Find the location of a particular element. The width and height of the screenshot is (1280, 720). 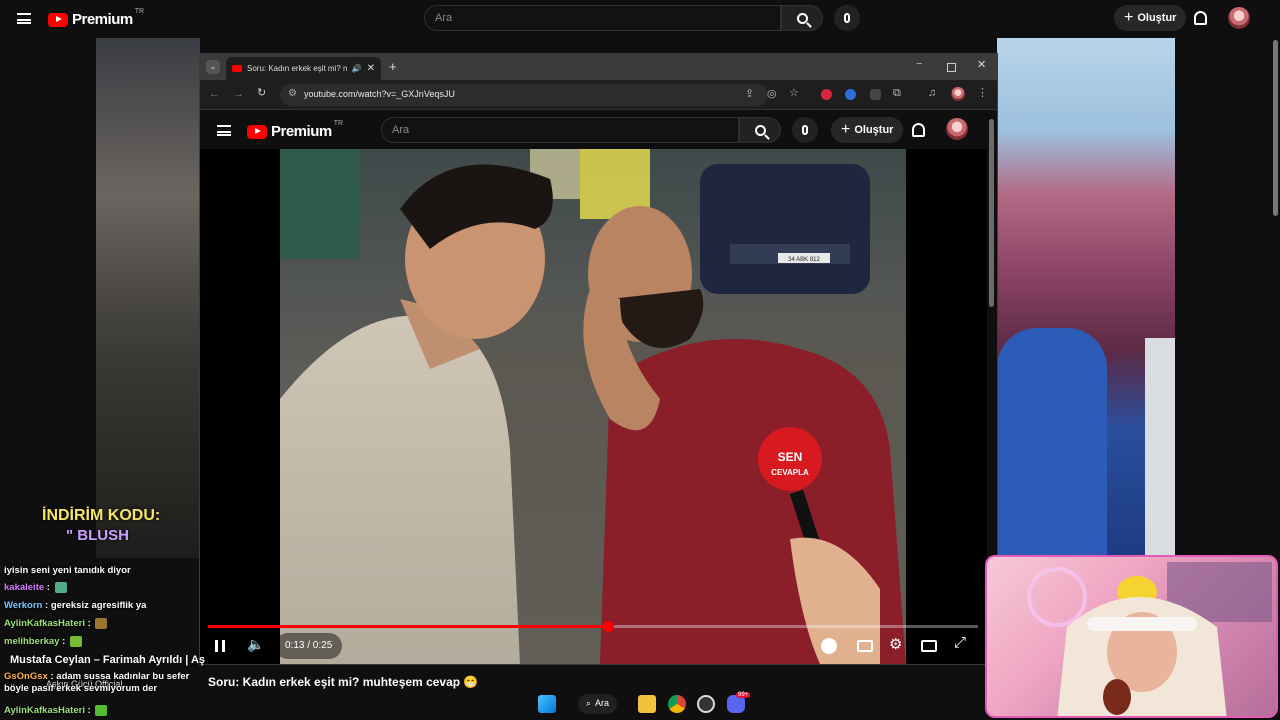

browser-tab: Soru: Kadın erkek eşit mi? m 🔊 ✕ is located at coordinates (303, 68).